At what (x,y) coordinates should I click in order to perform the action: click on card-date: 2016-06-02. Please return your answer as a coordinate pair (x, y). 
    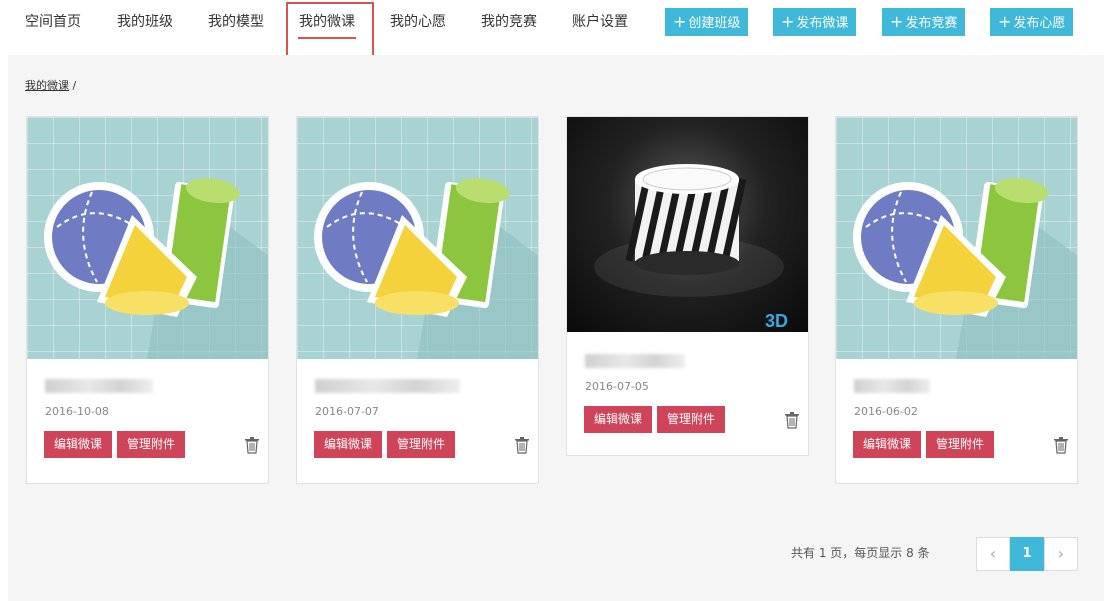
    Looking at the image, I should click on (886, 411).